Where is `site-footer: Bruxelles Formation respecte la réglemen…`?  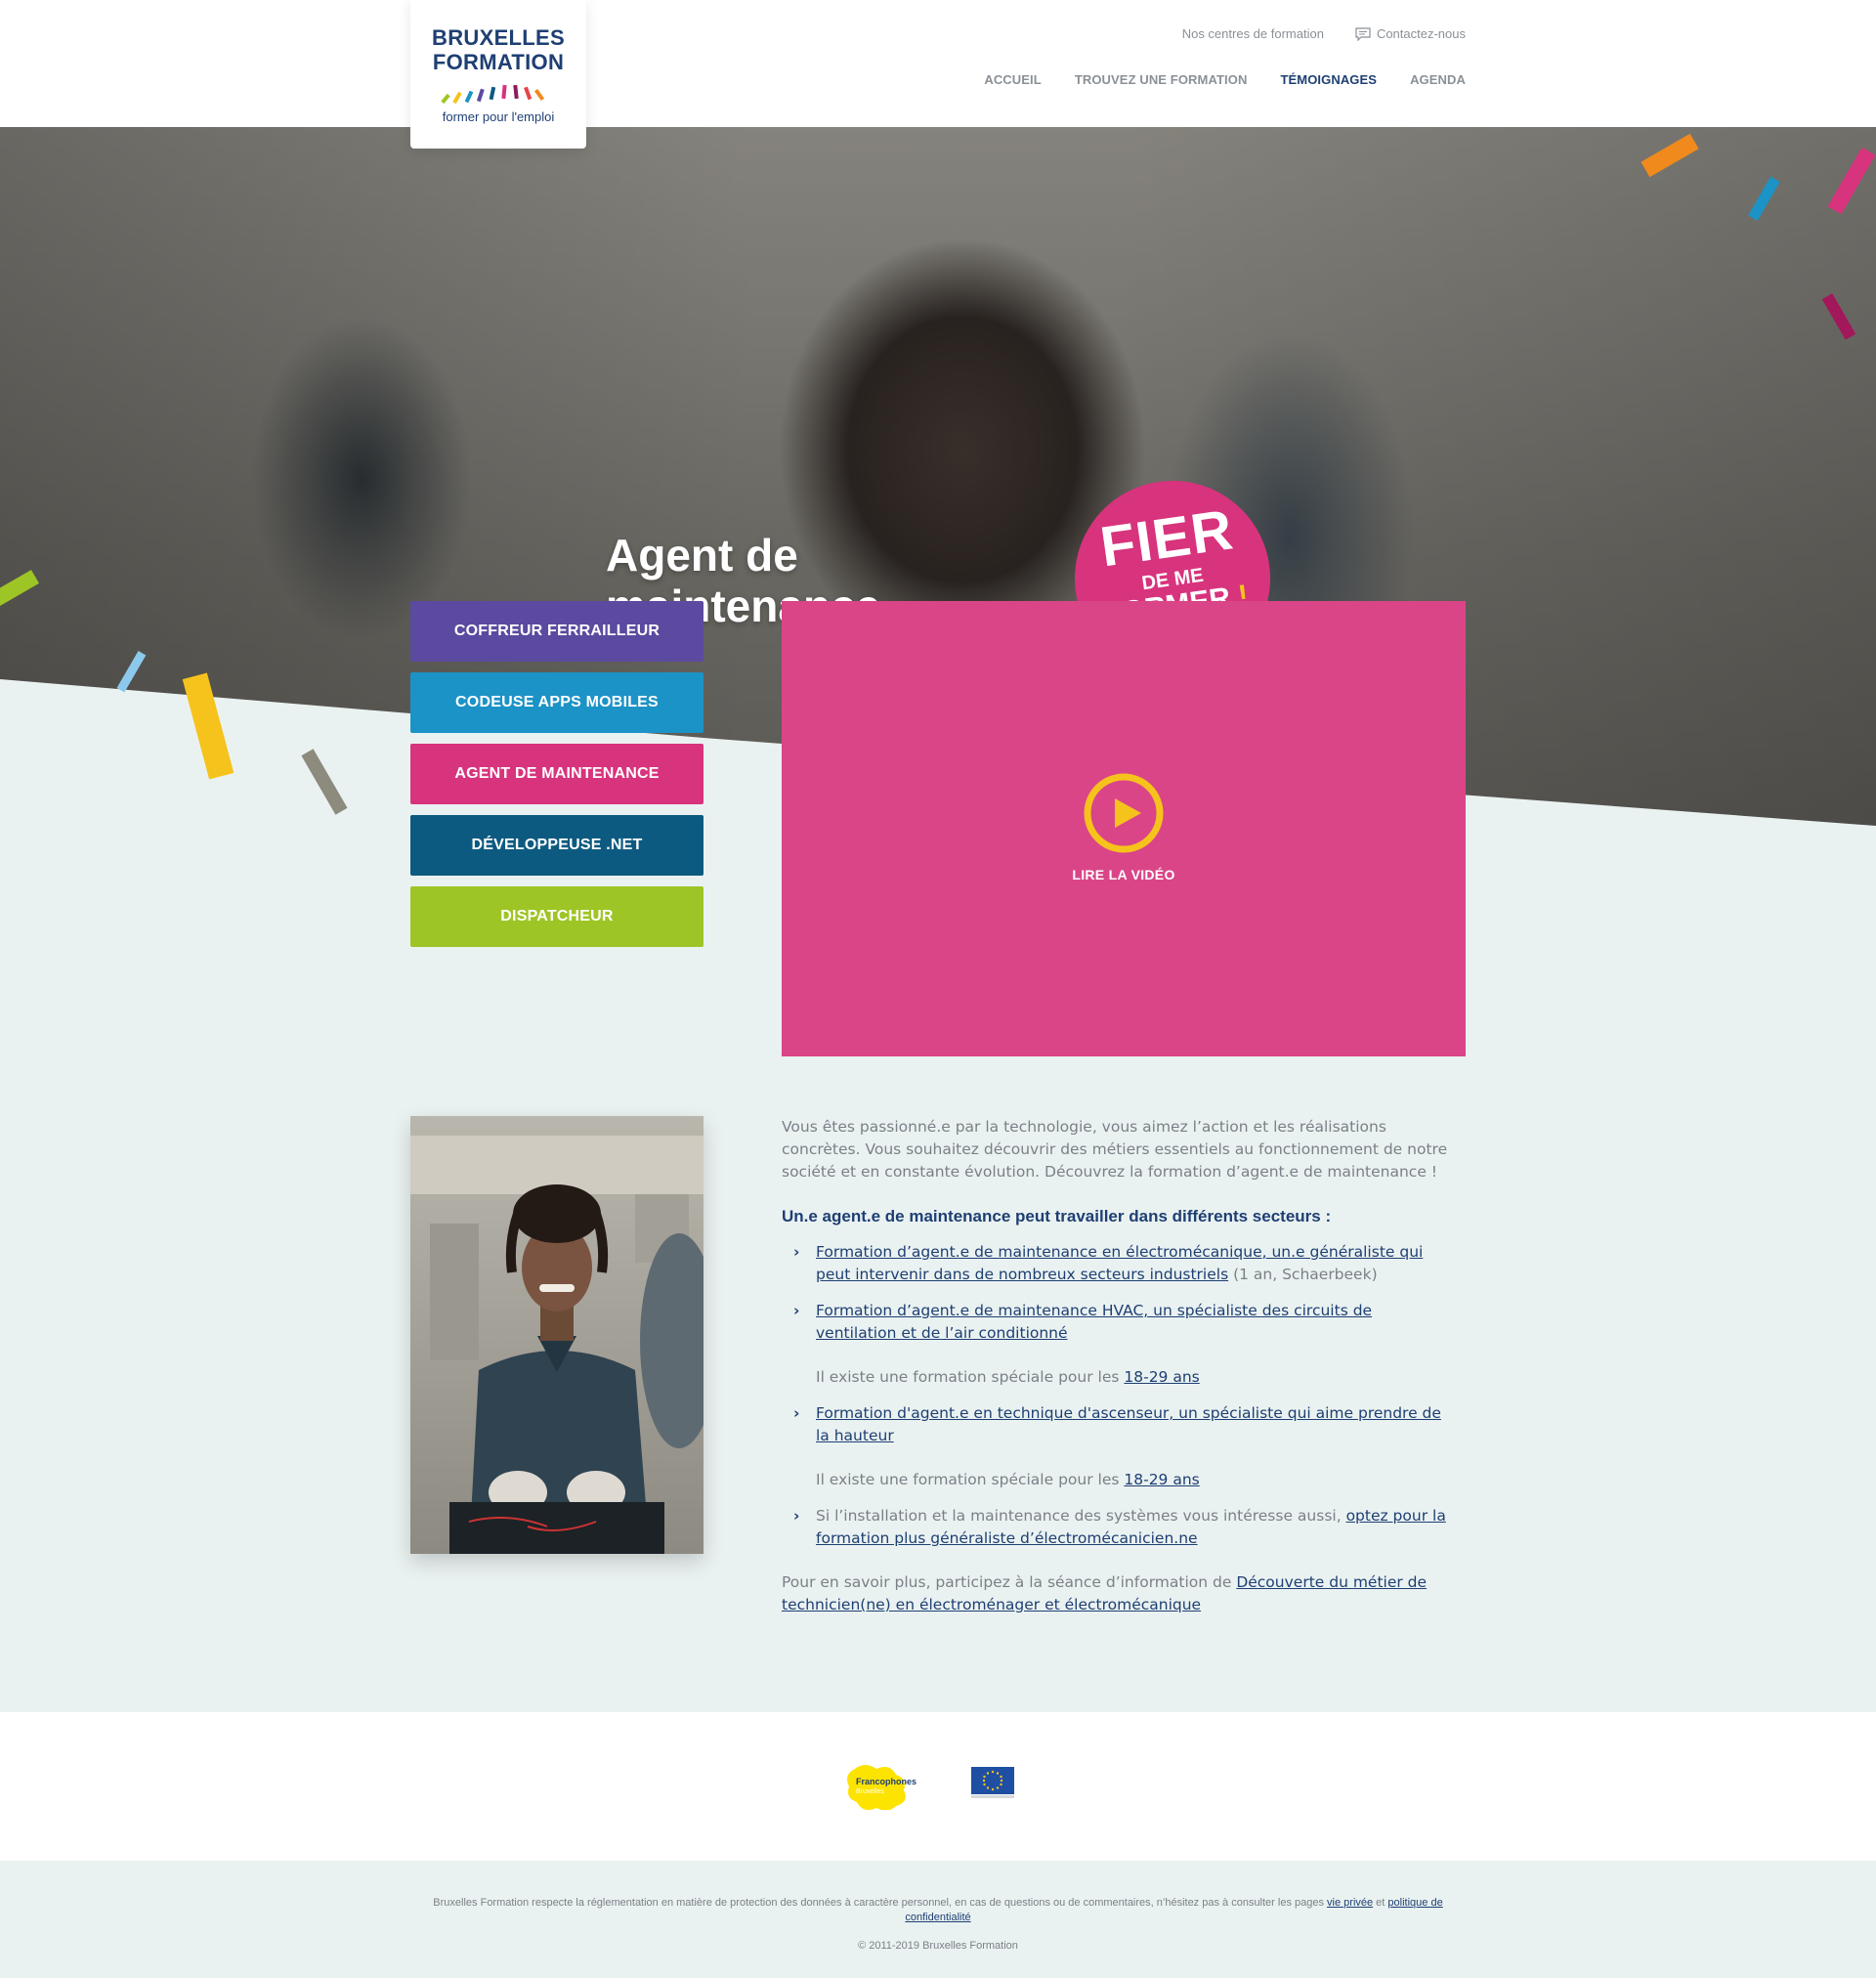 site-footer: Bruxelles Formation respecte la réglemen… is located at coordinates (938, 1919).